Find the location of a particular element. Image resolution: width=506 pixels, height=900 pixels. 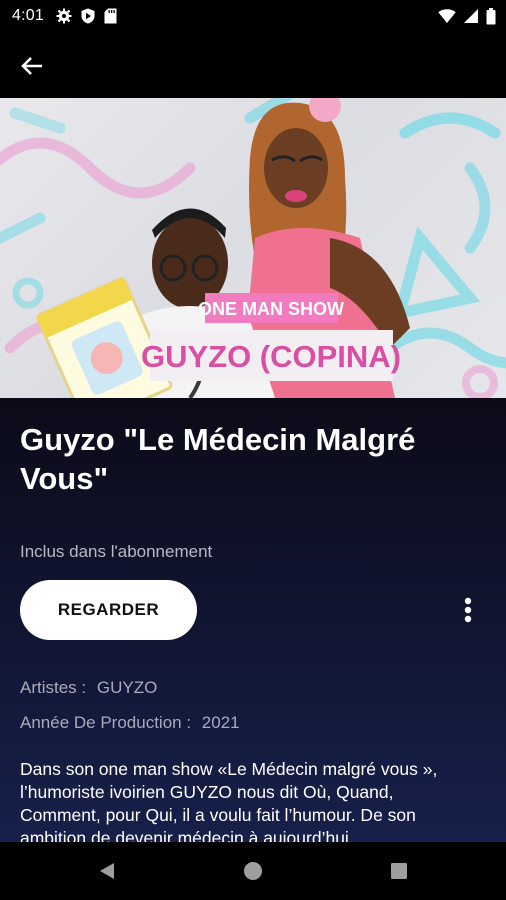

more-vertical-icon is located at coordinates (468, 610).